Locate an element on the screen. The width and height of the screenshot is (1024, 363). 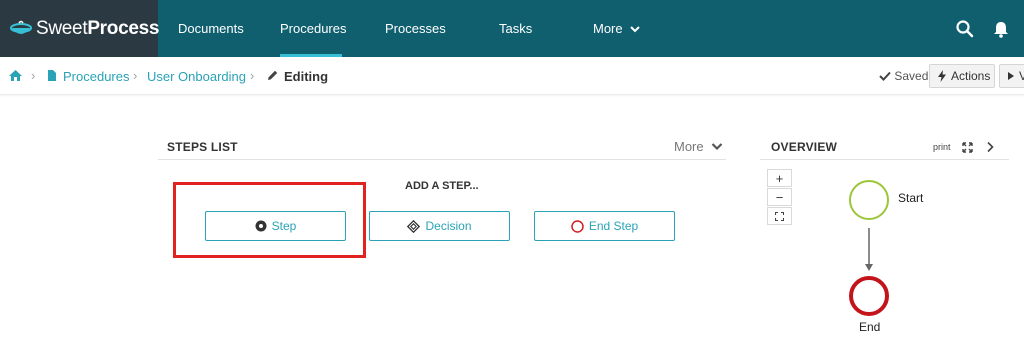
breadcrumb-editing: Editing is located at coordinates (306, 76).